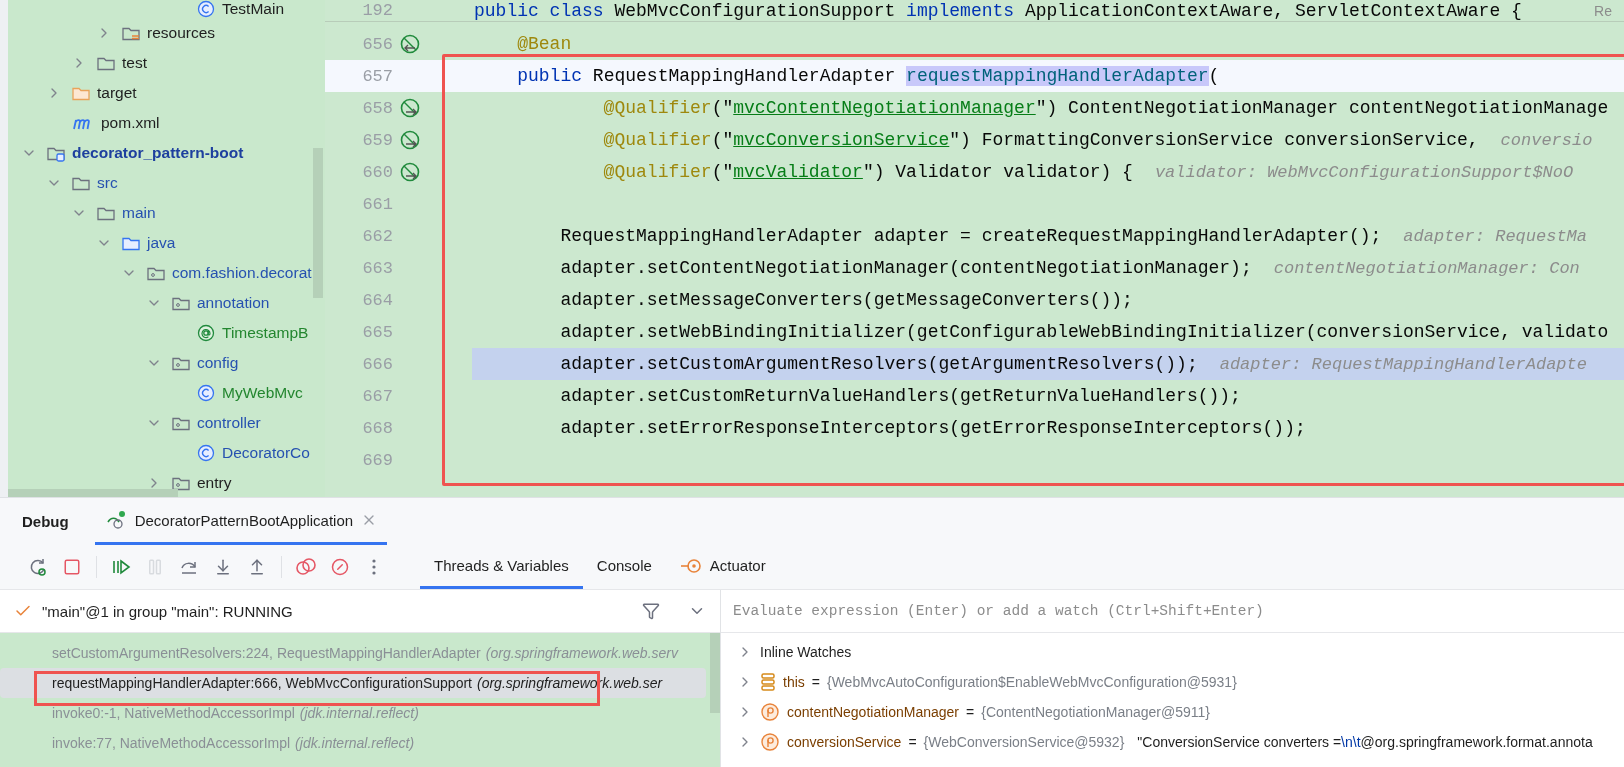  What do you see at coordinates (1495, 236) in the screenshot?
I see `inline-value-hint: adapter: RequestMa` at bounding box center [1495, 236].